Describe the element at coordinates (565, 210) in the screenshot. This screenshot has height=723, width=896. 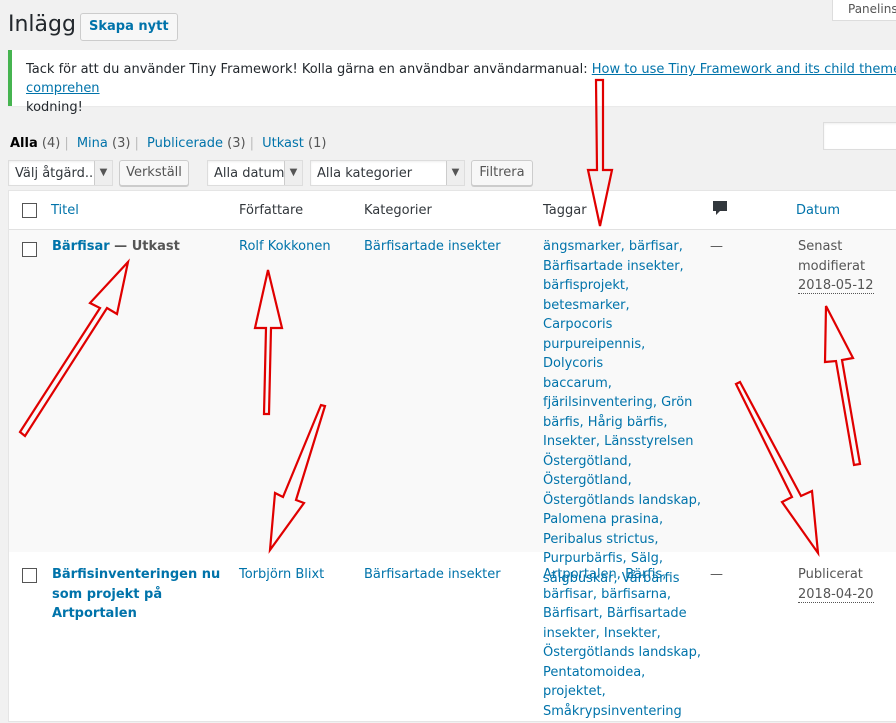
I see `column-tags: Taggar` at that location.